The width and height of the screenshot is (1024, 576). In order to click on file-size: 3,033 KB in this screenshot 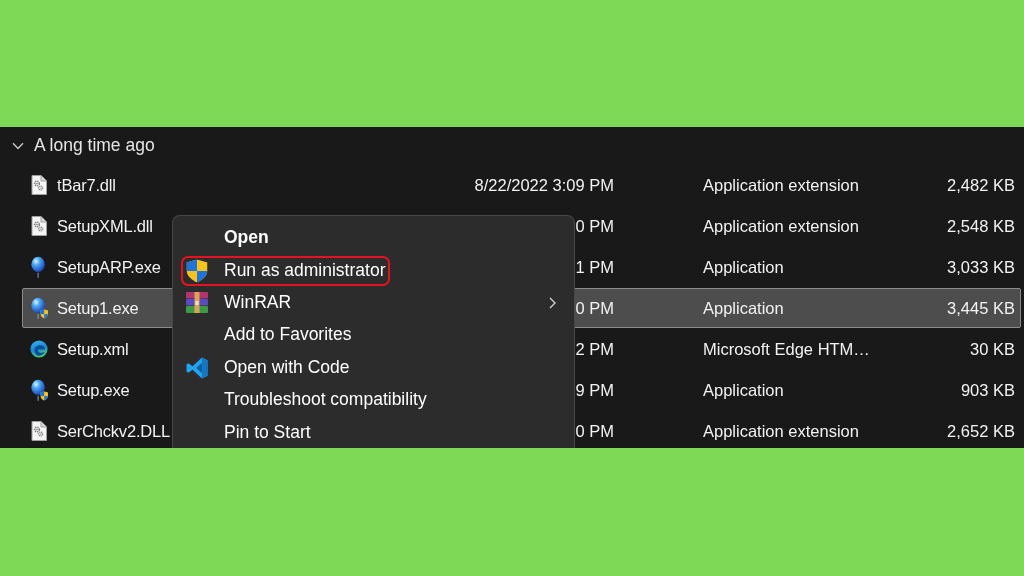, I will do `click(981, 267)`.